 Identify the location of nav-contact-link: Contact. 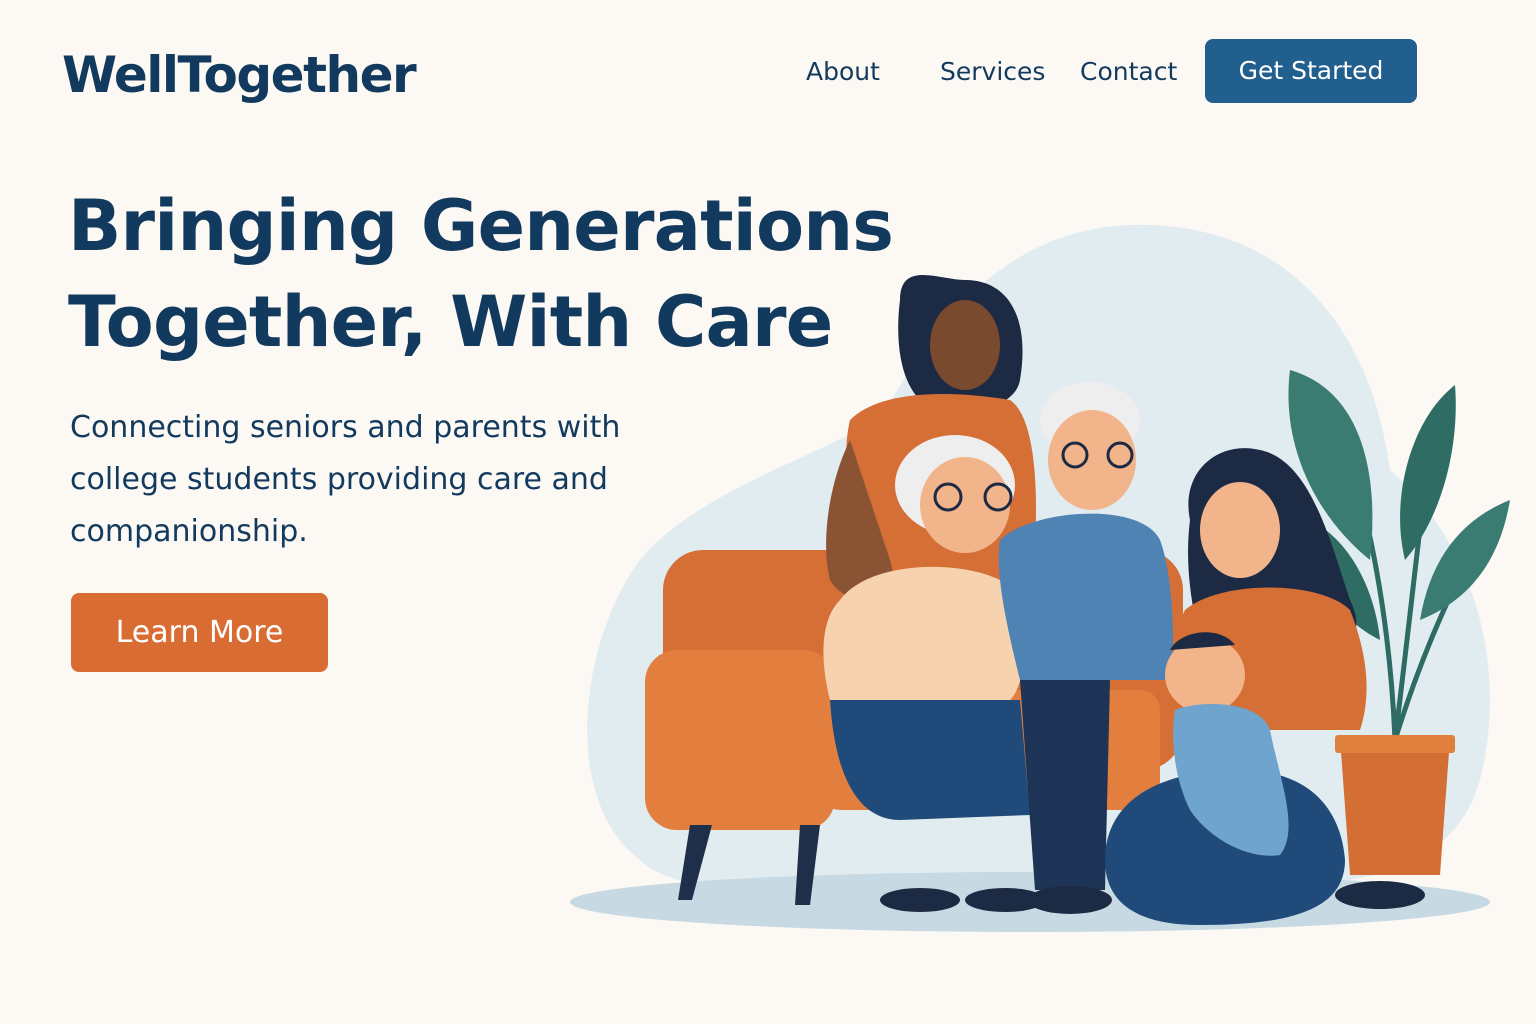
(1128, 72).